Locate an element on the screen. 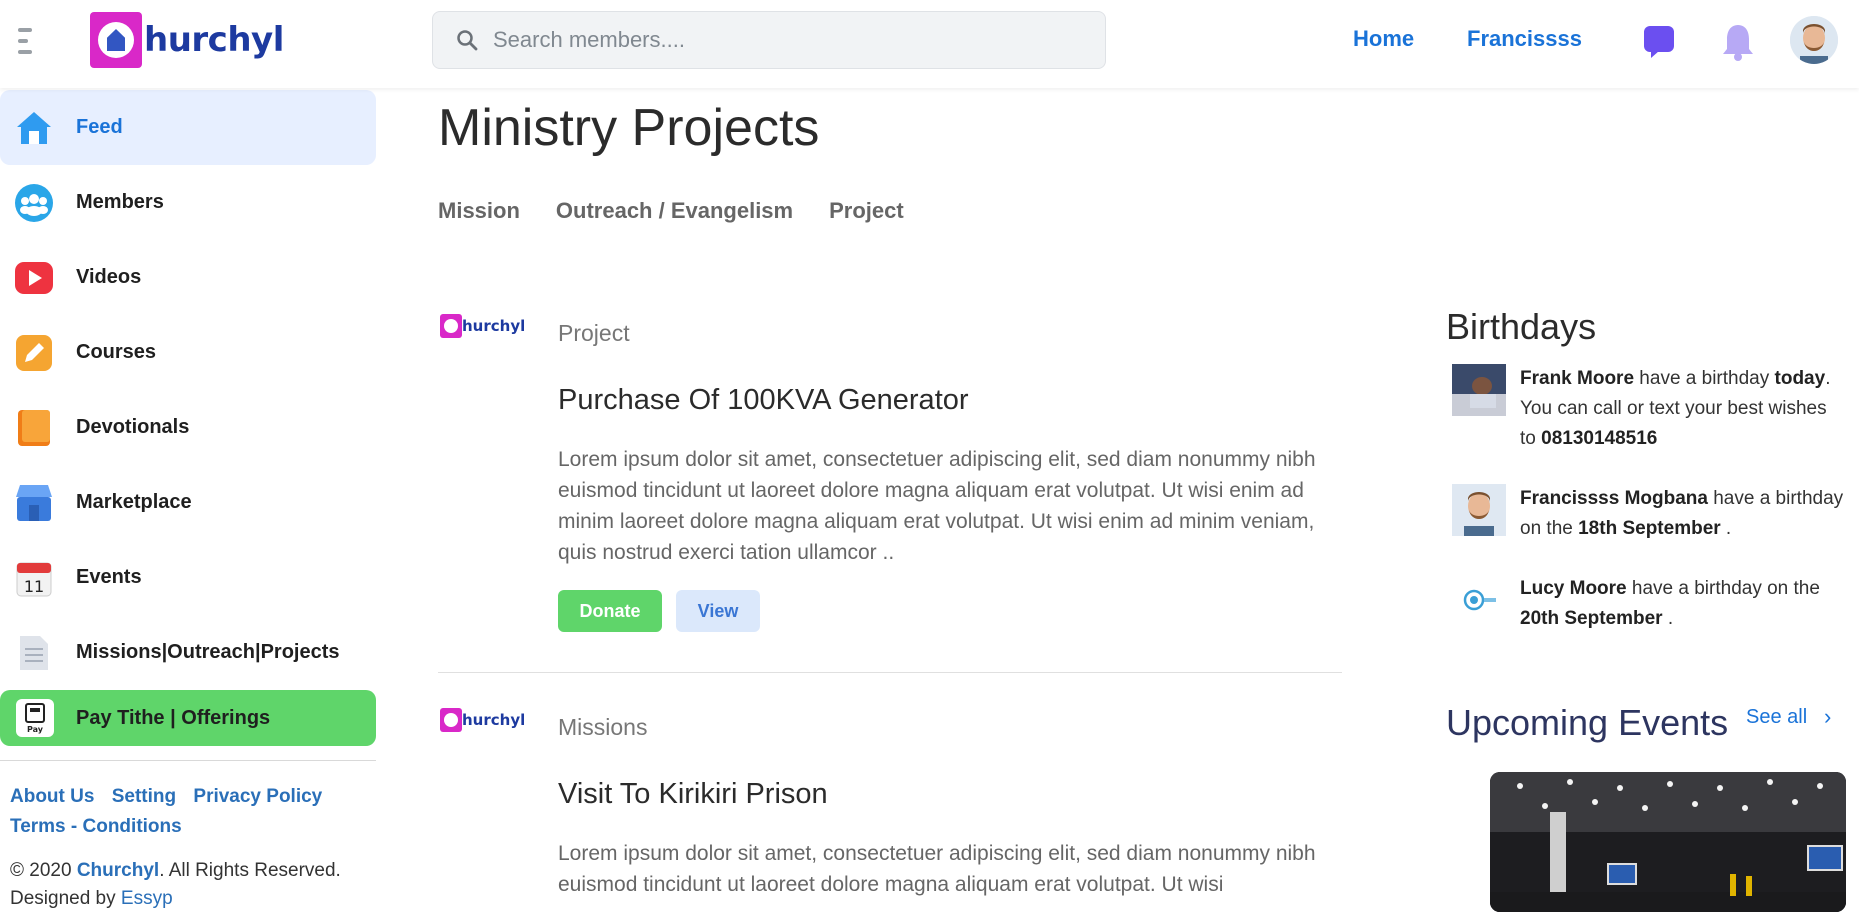  document-icon is located at coordinates (34, 653).